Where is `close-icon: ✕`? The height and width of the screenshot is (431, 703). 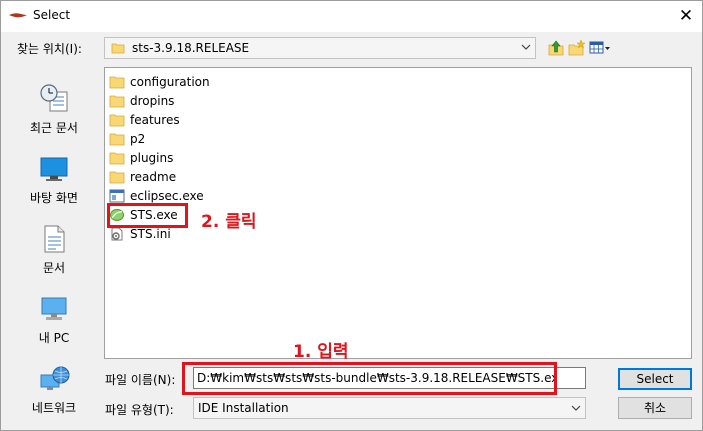 close-icon: ✕ is located at coordinates (686, 16).